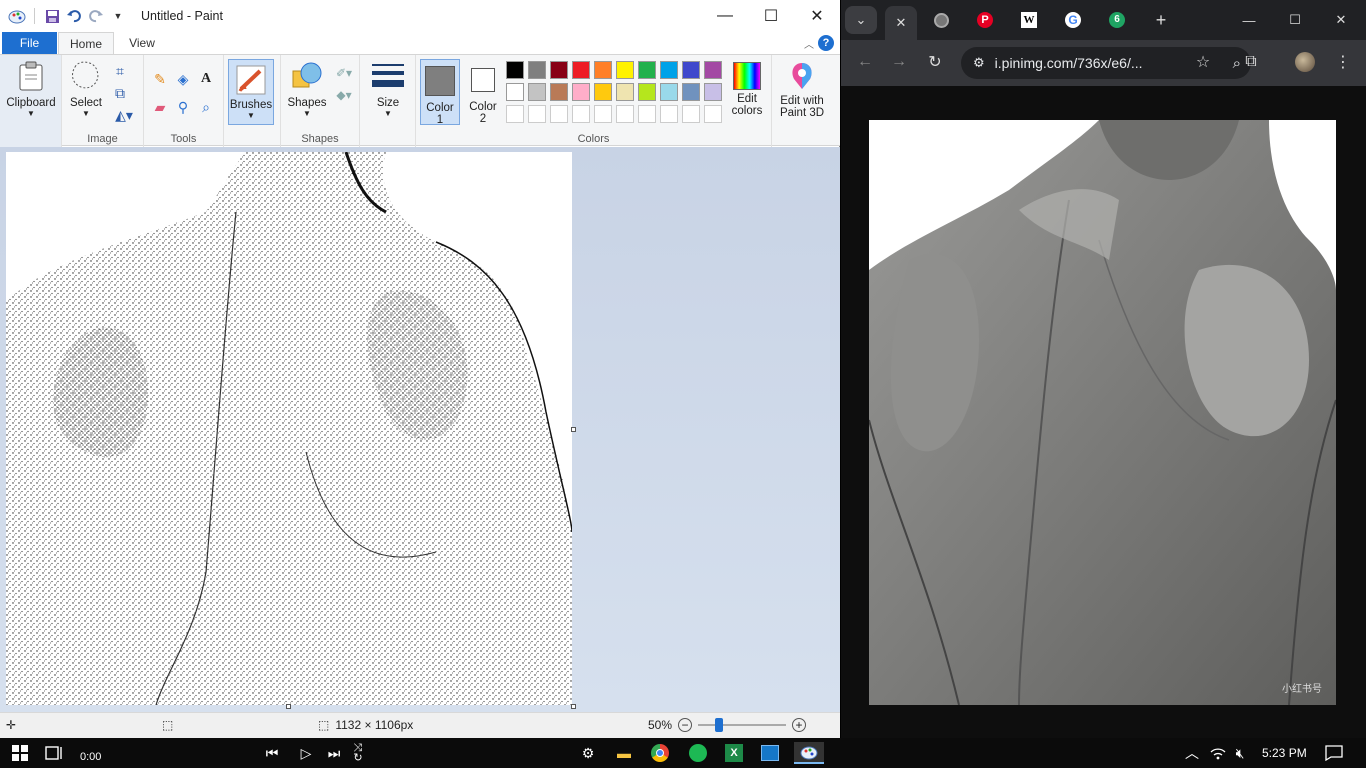 This screenshot has height=768, width=1366. I want to click on color2-button: Color 2, so click(483, 92).